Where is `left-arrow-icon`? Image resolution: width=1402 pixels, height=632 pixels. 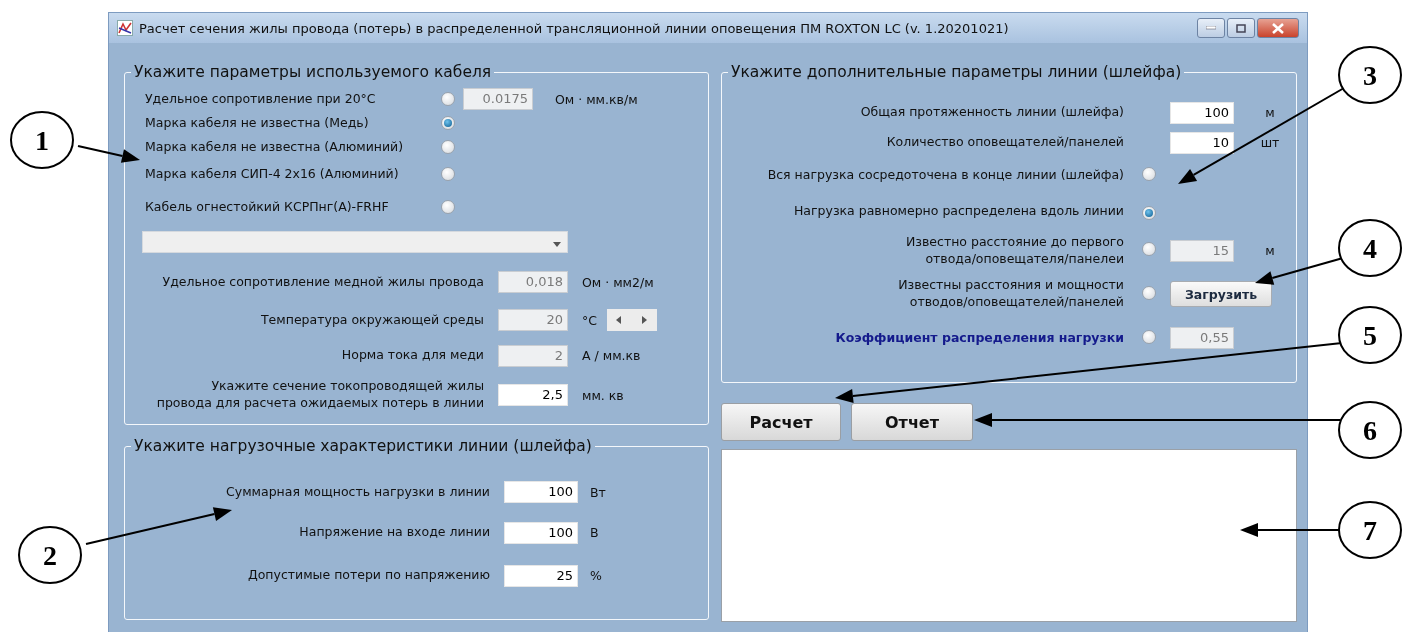
left-arrow-icon is located at coordinates (619, 320).